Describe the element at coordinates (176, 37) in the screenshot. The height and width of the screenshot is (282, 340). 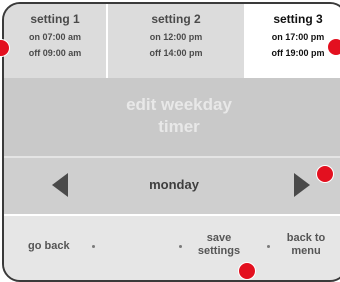
I see `setting-2-on-time: on 12:00 pm` at that location.